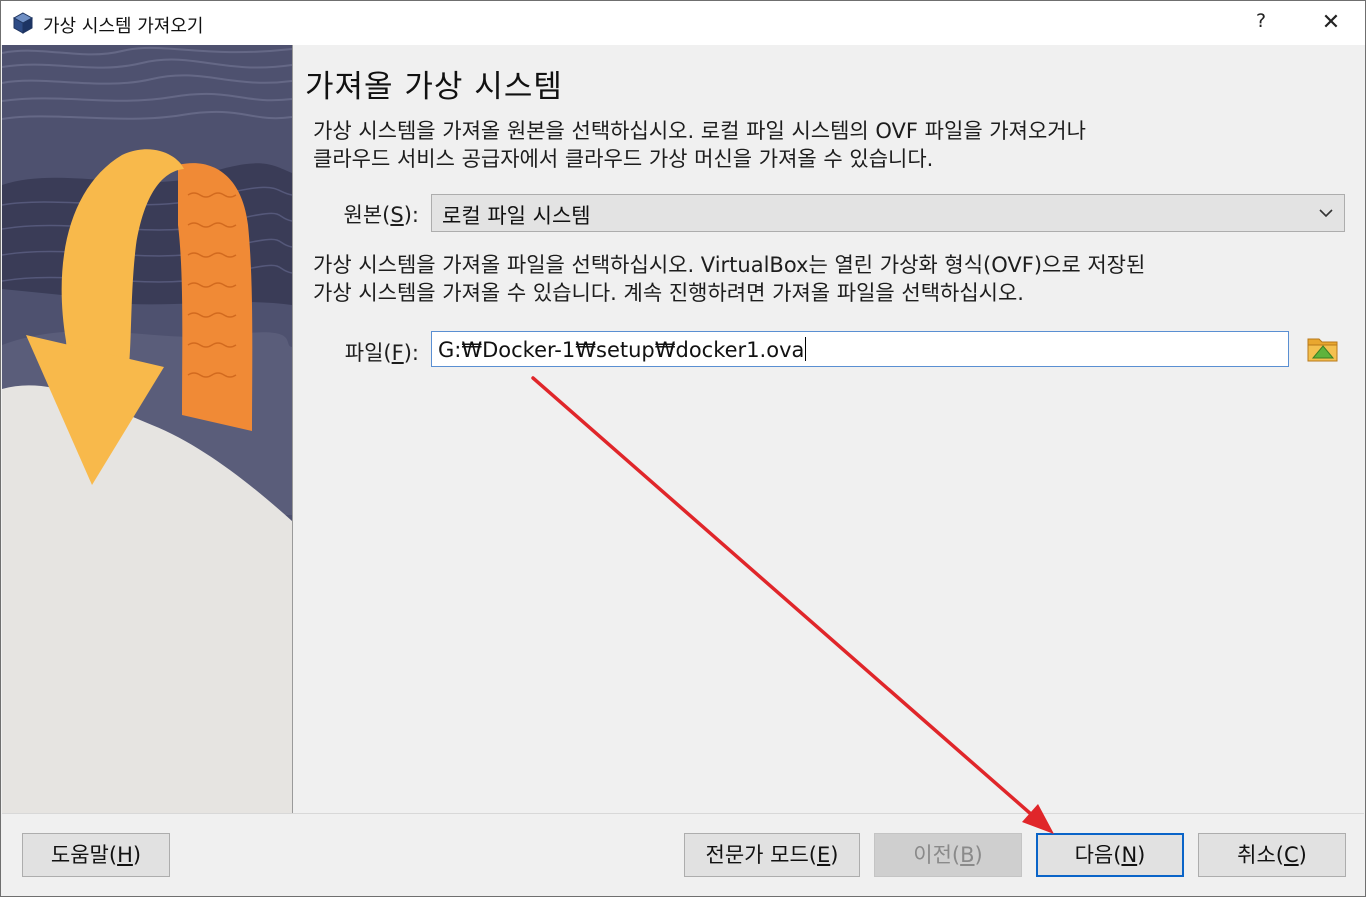 This screenshot has width=1366, height=897. What do you see at coordinates (1272, 855) in the screenshot?
I see `cancel-button: 취소(C)` at bounding box center [1272, 855].